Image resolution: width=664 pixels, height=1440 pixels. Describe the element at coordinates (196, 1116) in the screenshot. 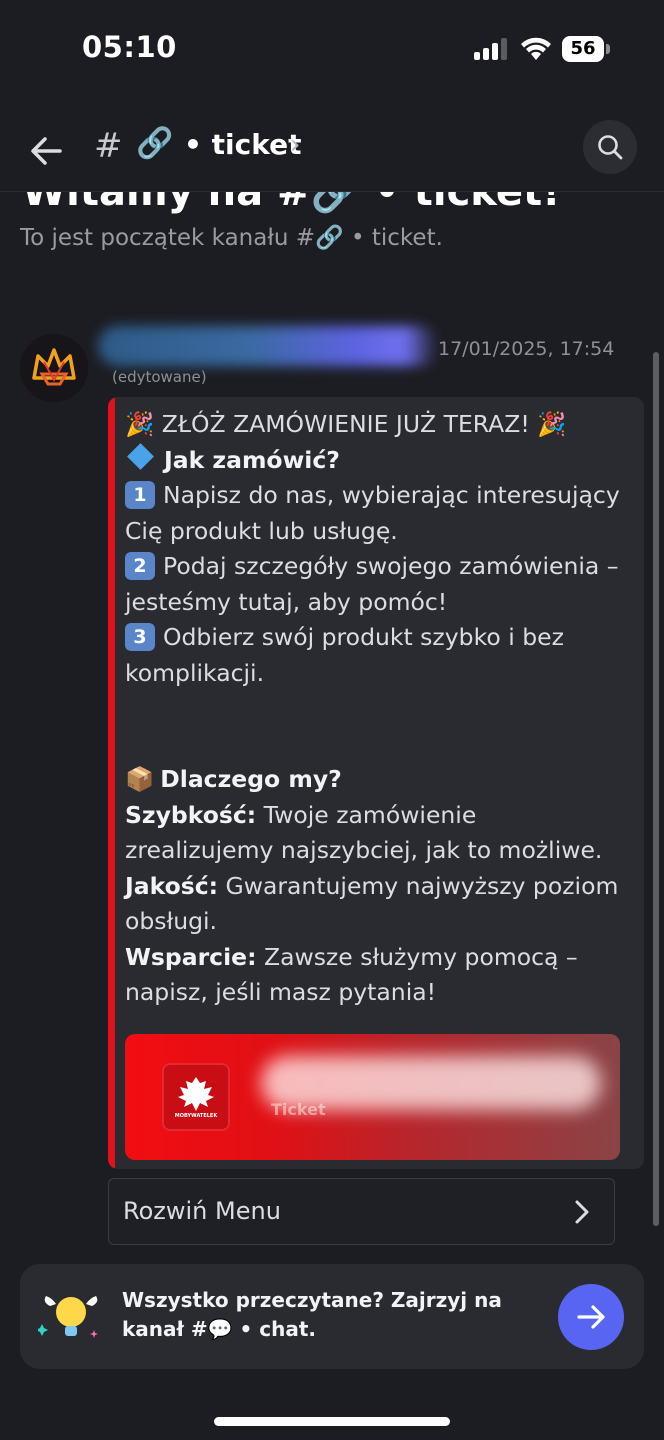

I see `emblem-caption: MOBYWATELEK` at that location.